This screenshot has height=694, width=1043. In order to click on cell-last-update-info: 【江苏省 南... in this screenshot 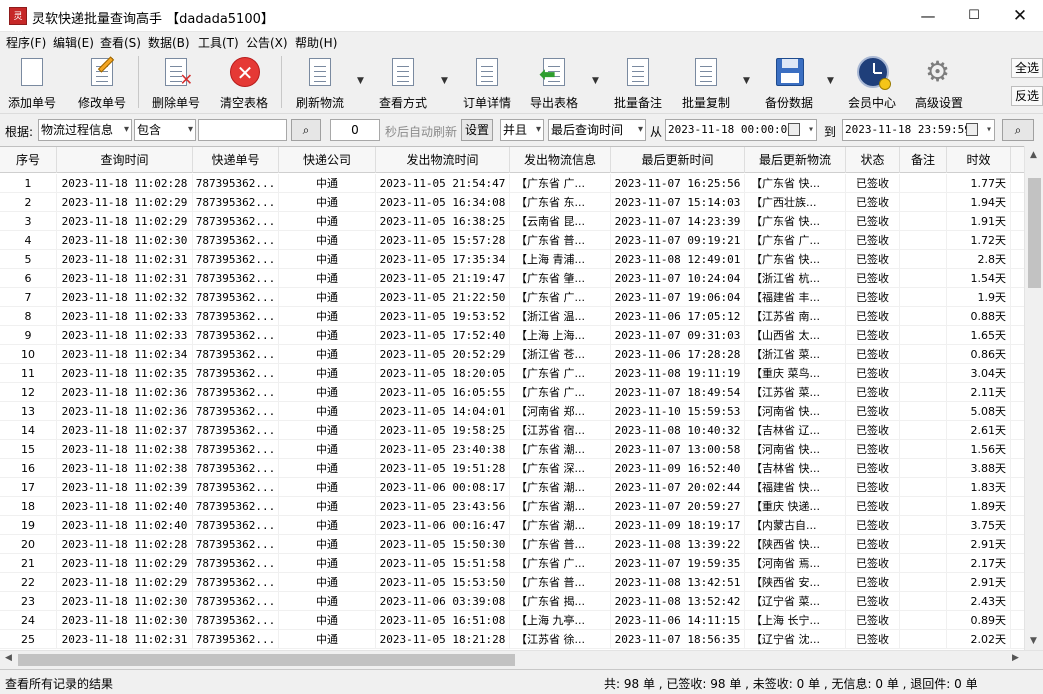, I will do `click(795, 316)`.